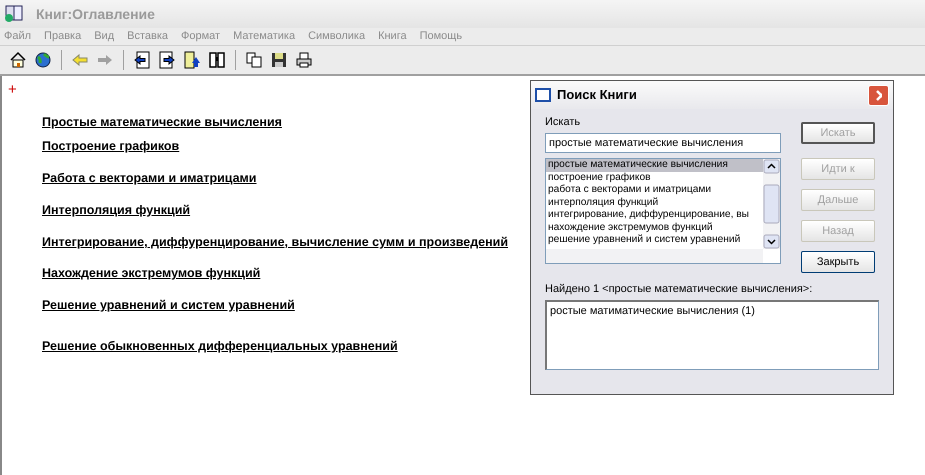 Image resolution: width=925 pixels, height=475 pixels. Describe the element at coordinates (878, 95) in the screenshot. I see `close-button` at that location.